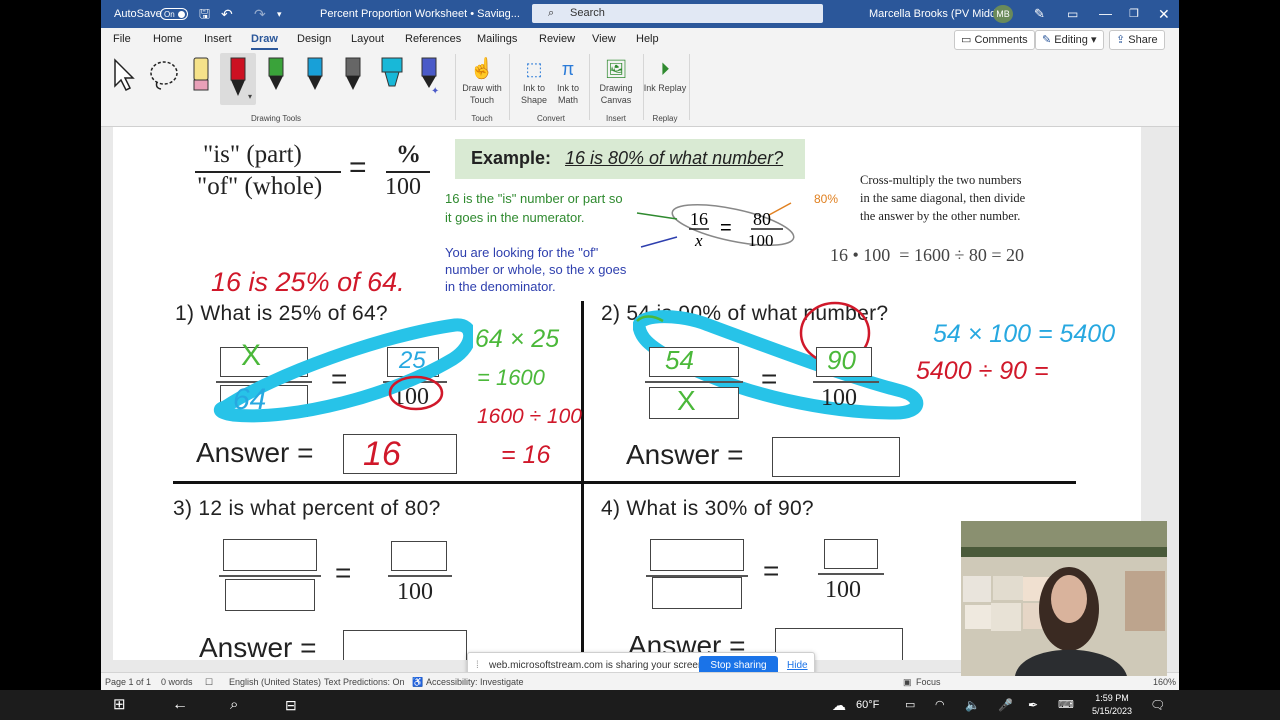 The image size is (1280, 720). Describe the element at coordinates (250, 96) in the screenshot. I see `chevron-down-icon: ▾` at that location.